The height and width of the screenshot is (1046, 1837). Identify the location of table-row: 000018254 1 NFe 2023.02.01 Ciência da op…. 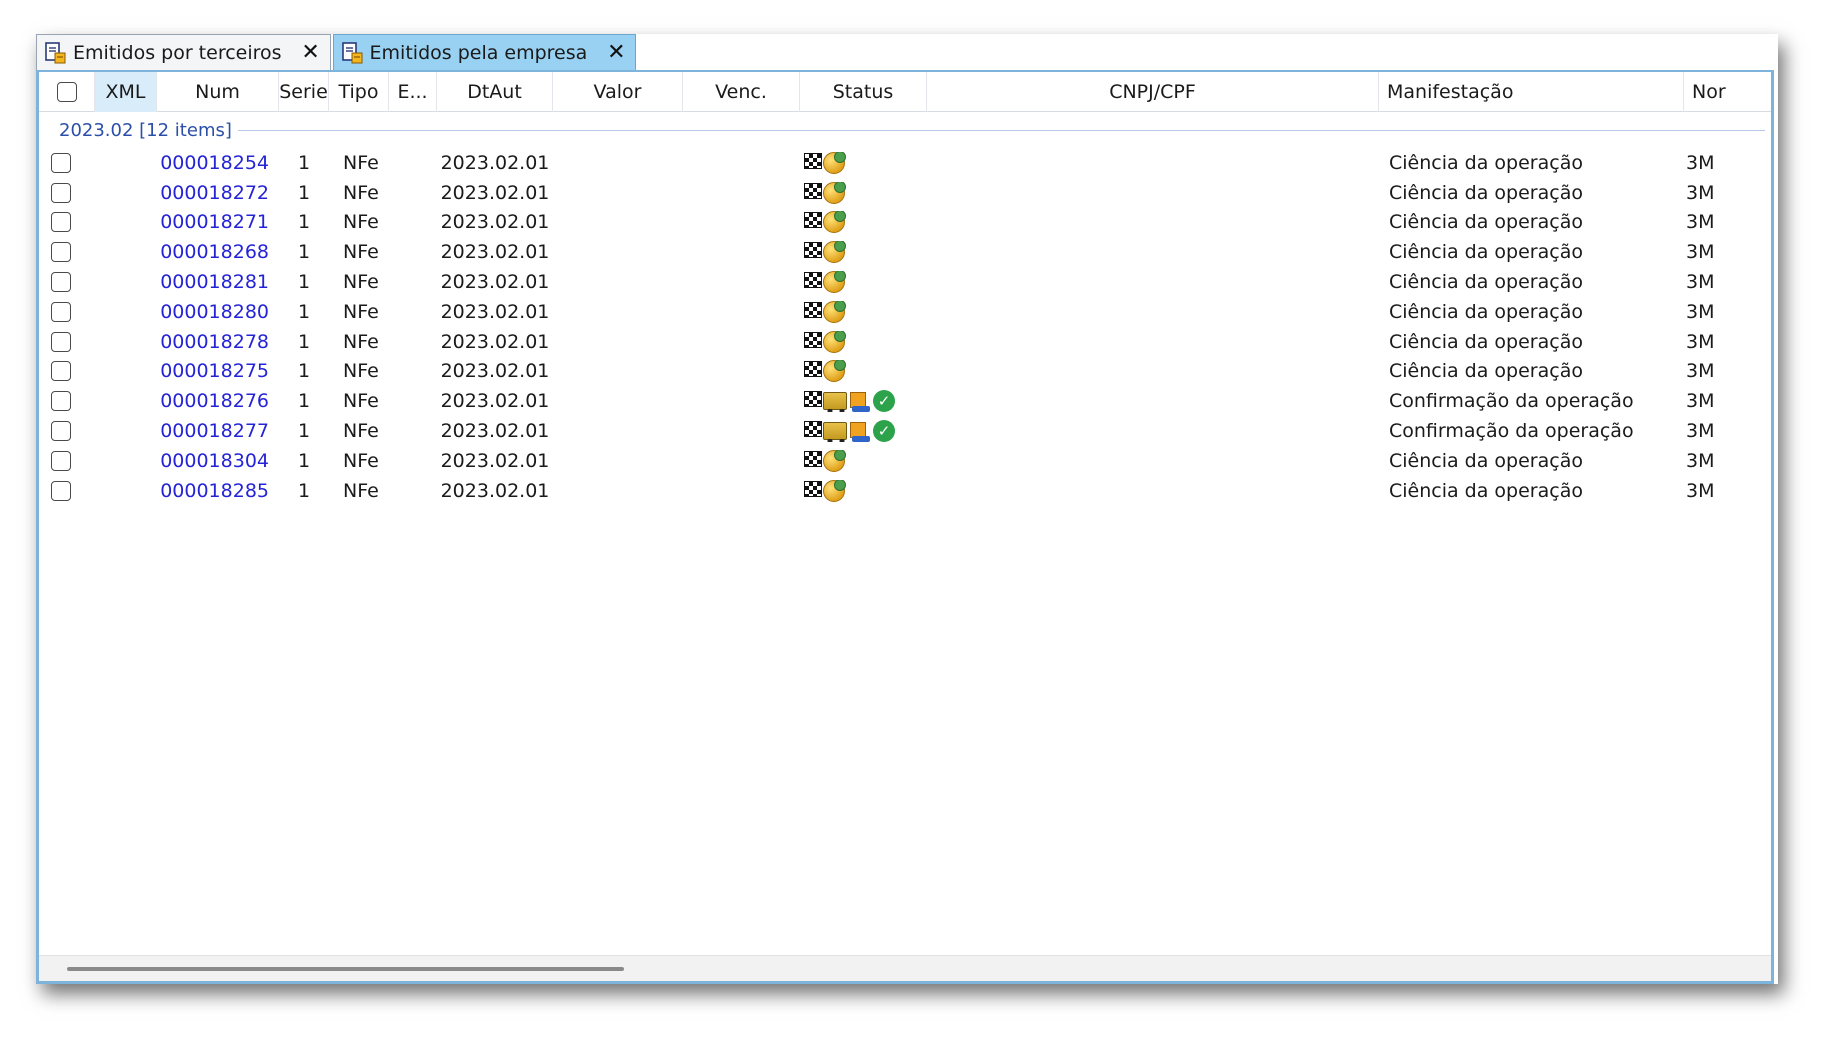
(905, 163).